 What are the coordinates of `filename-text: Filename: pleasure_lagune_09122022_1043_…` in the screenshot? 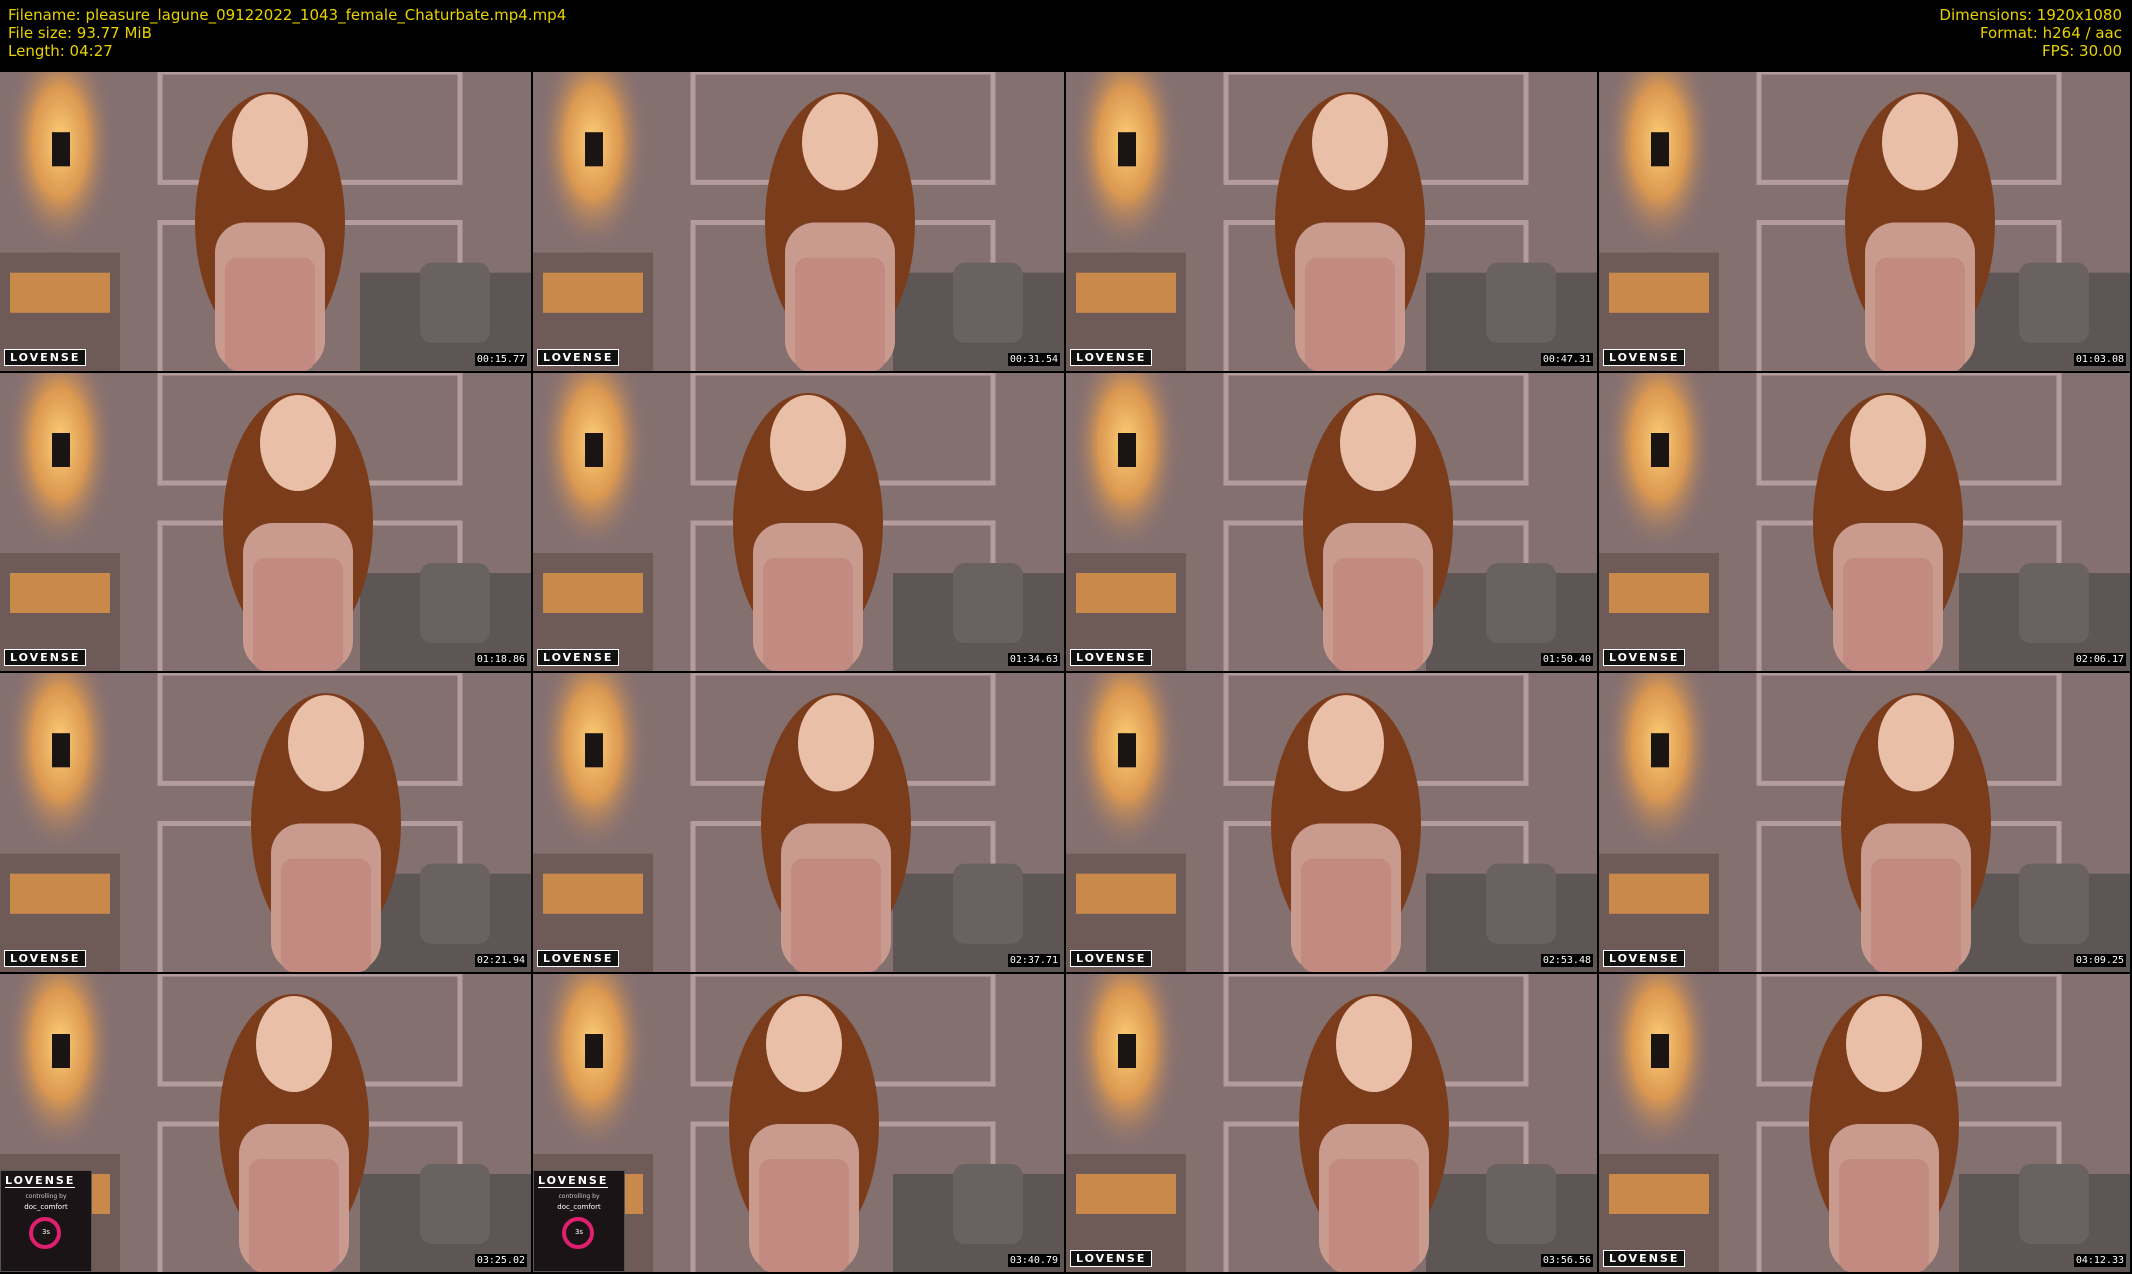 It's located at (287, 15).